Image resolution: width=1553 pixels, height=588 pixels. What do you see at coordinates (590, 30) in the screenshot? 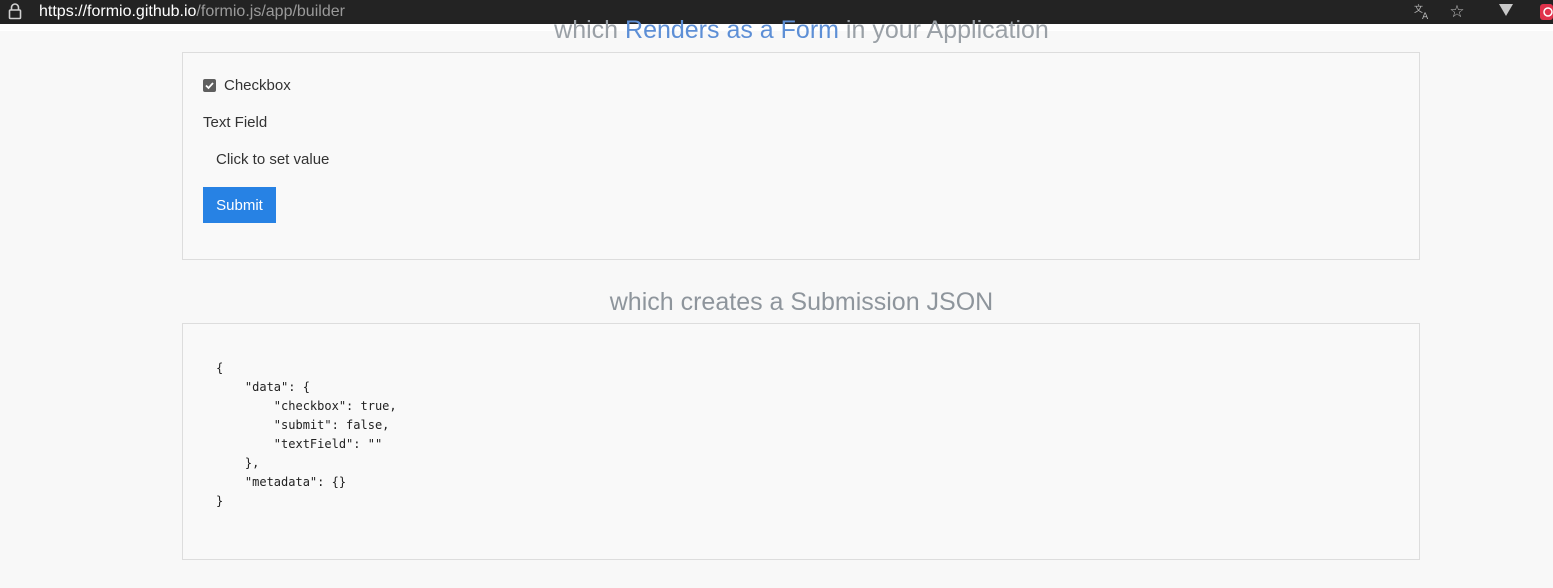
I see `heading-prefix: which` at bounding box center [590, 30].